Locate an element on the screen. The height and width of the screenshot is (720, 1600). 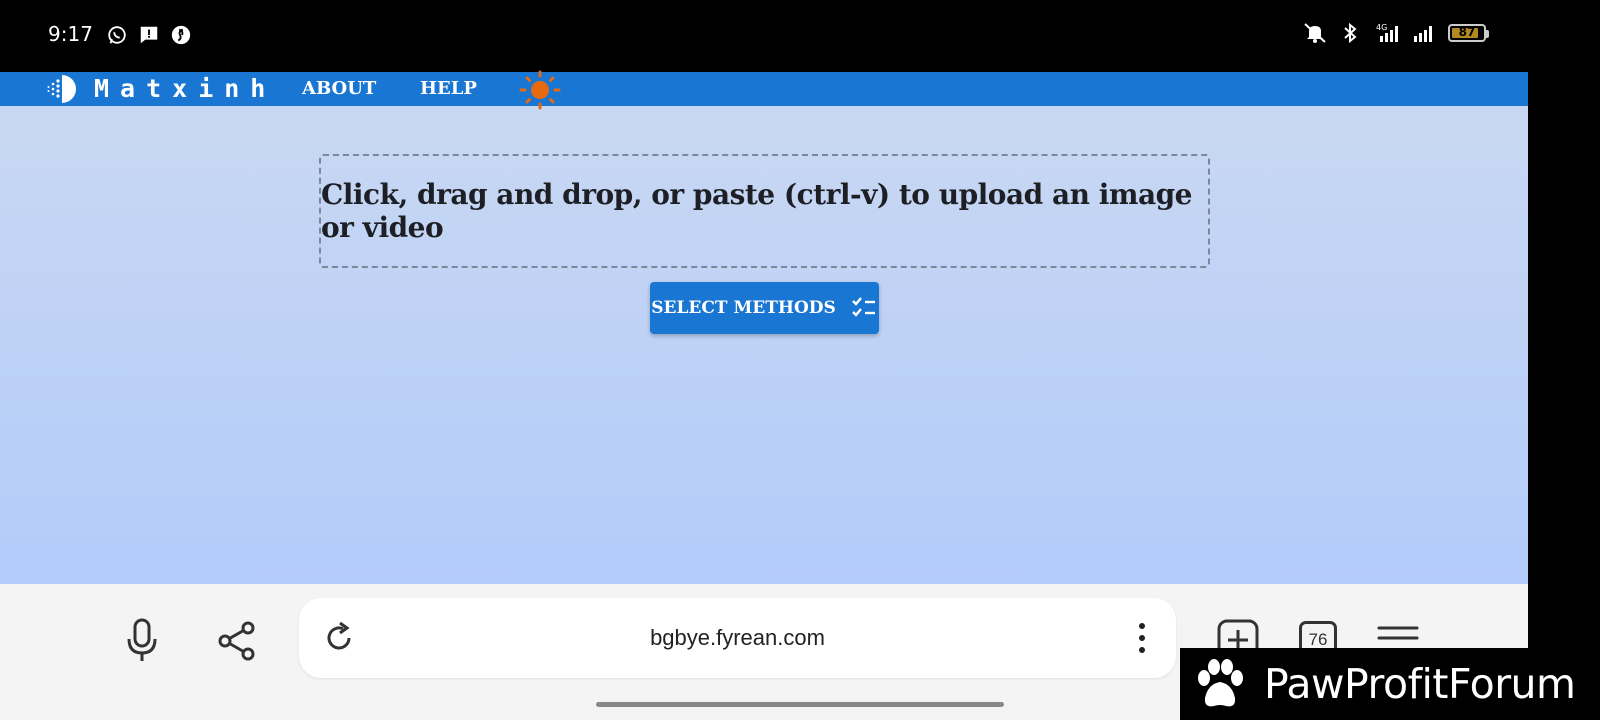
notification-icons is located at coordinates (149, 35).